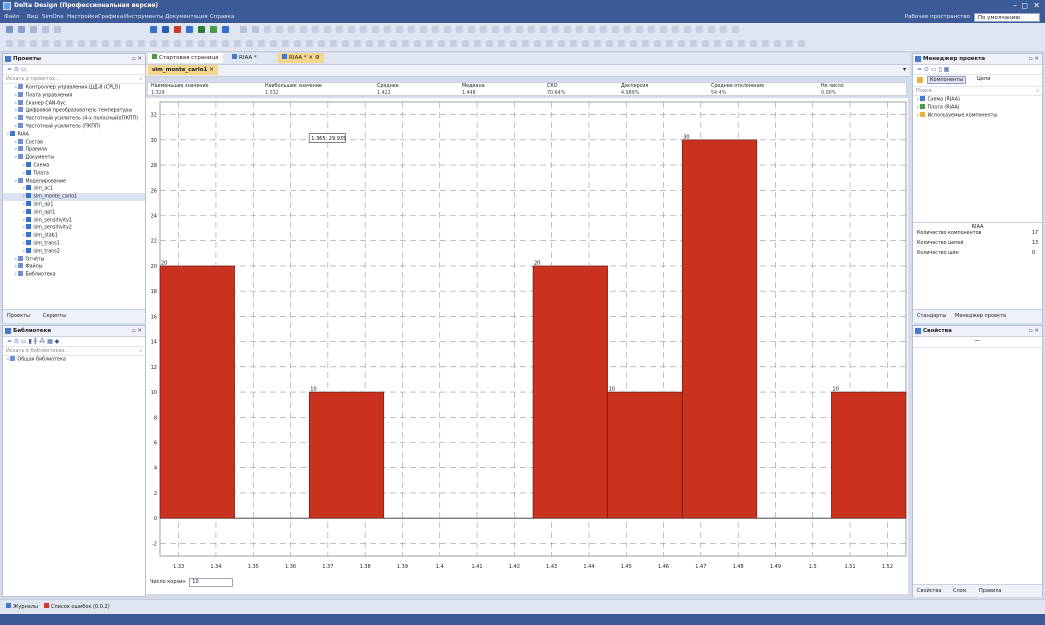 The image size is (1045, 625). Describe the element at coordinates (1024, 5) in the screenshot. I see `maximize-icon: ◻` at that location.